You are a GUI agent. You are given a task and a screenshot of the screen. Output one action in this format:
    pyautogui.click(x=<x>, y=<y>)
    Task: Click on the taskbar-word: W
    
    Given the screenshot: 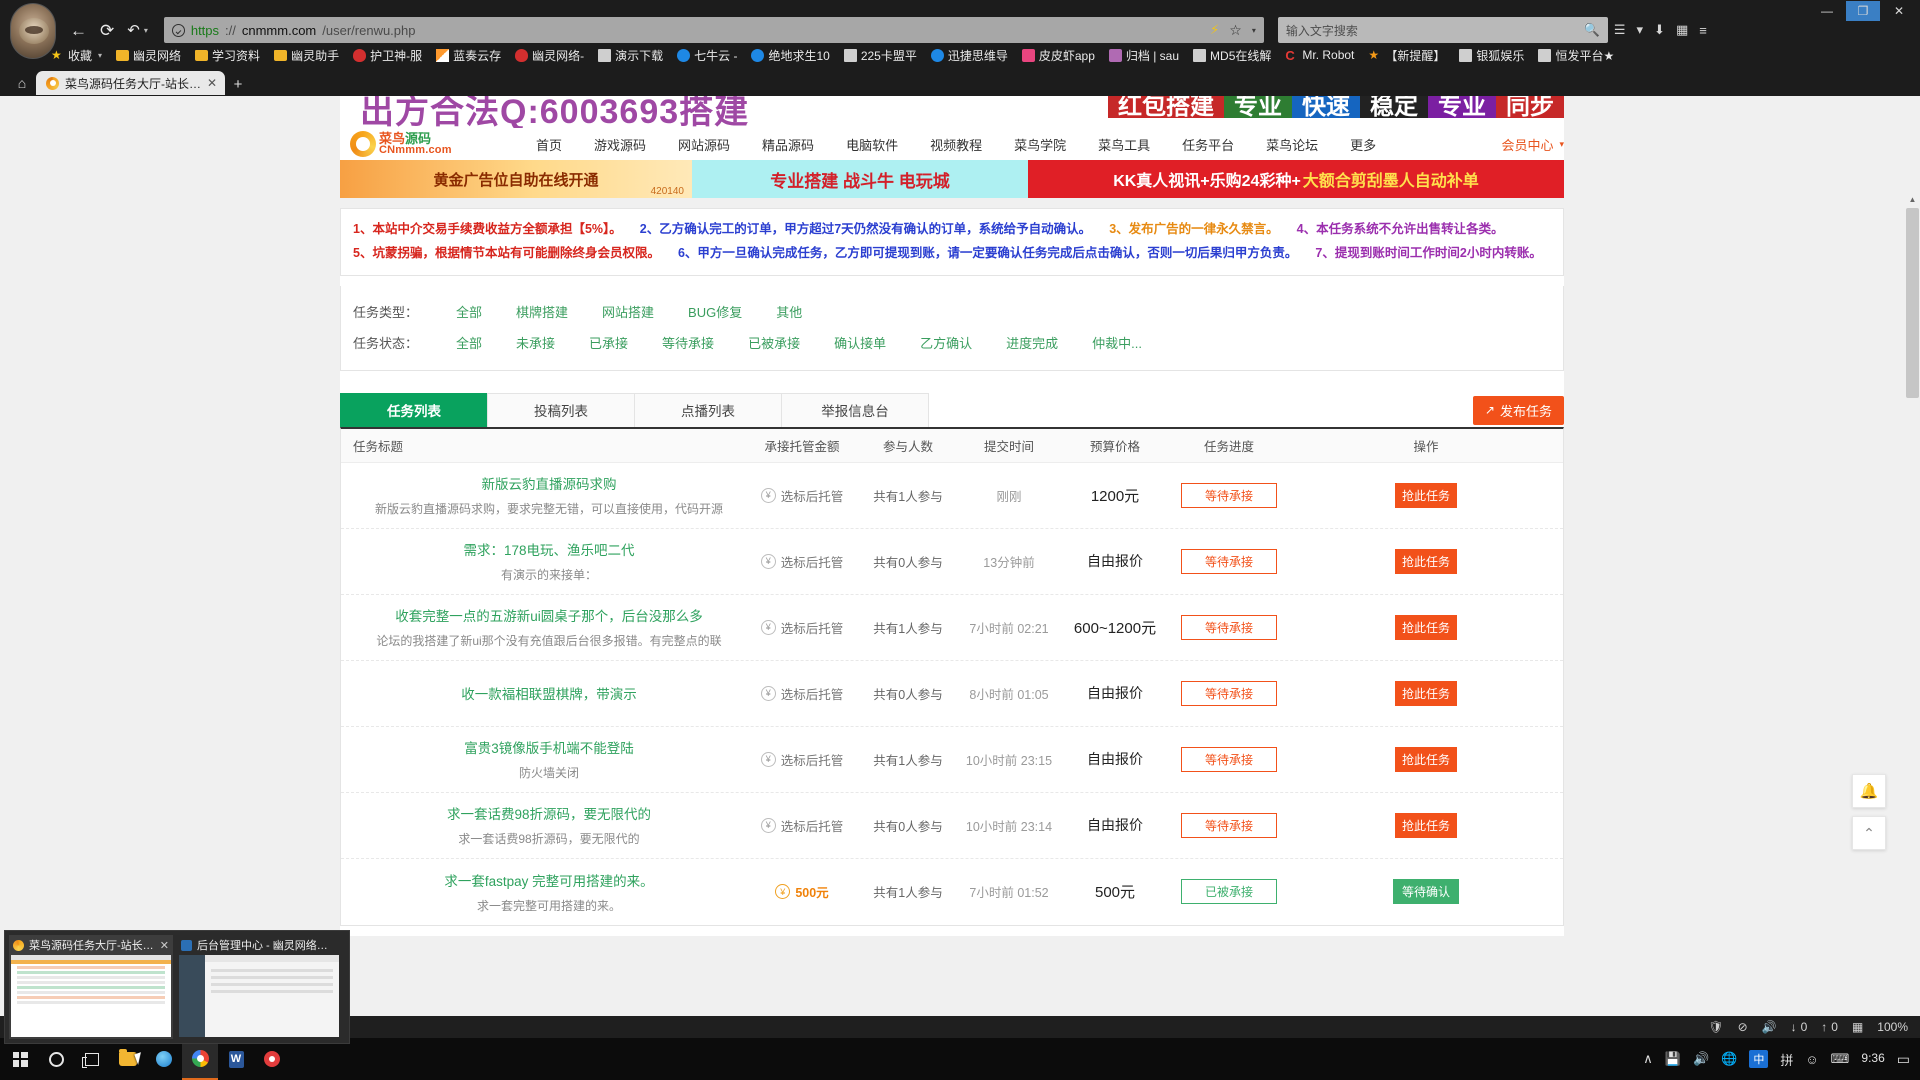 What is the action you would take?
    pyautogui.click(x=236, y=1059)
    